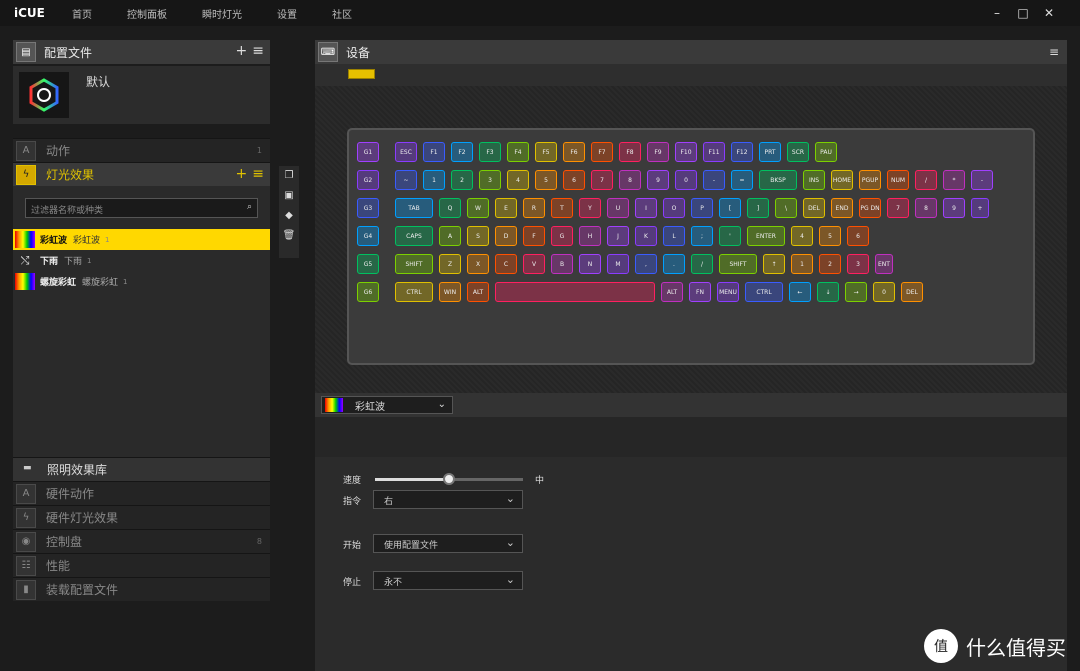 The image size is (1080, 671). Describe the element at coordinates (800, 292) in the screenshot. I see `keyboard-key: ←` at that location.